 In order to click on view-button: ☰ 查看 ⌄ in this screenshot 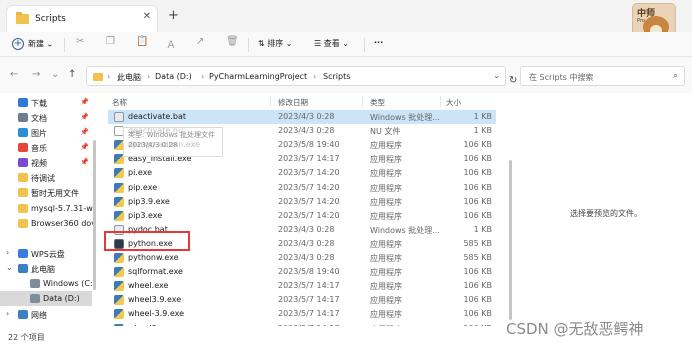, I will do `click(331, 43)`.